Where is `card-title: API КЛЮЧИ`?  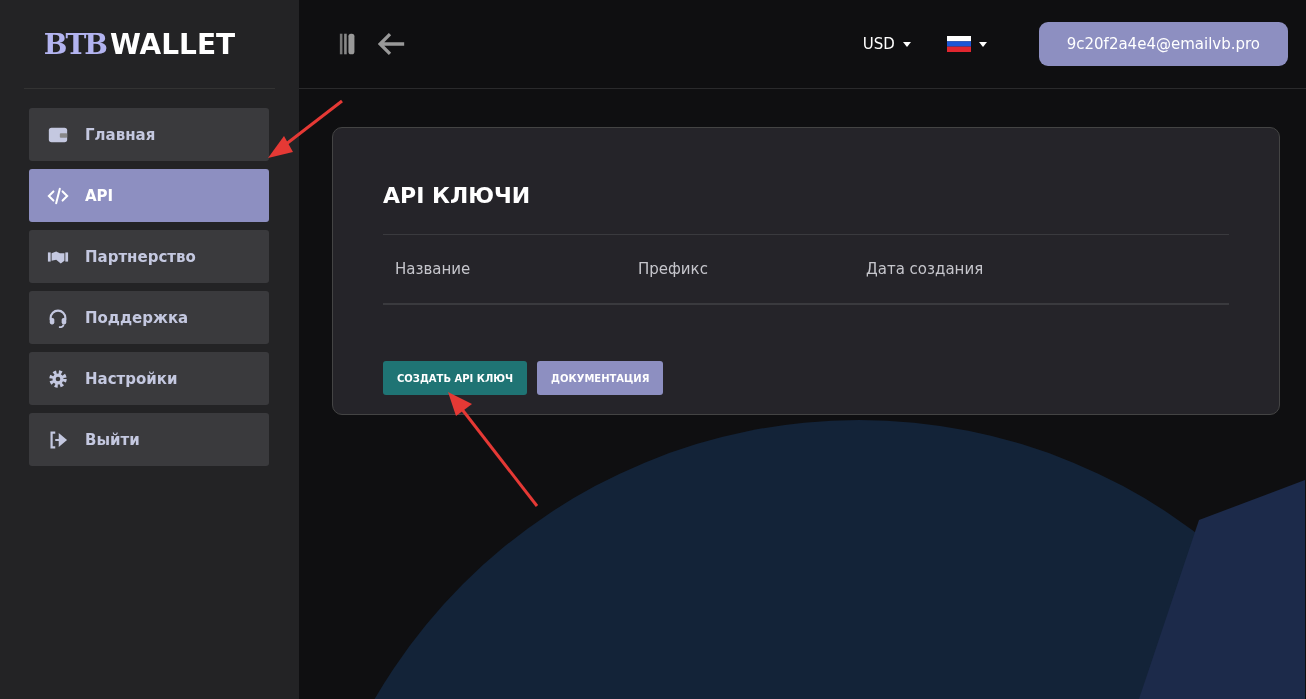 card-title: API КЛЮЧИ is located at coordinates (806, 207).